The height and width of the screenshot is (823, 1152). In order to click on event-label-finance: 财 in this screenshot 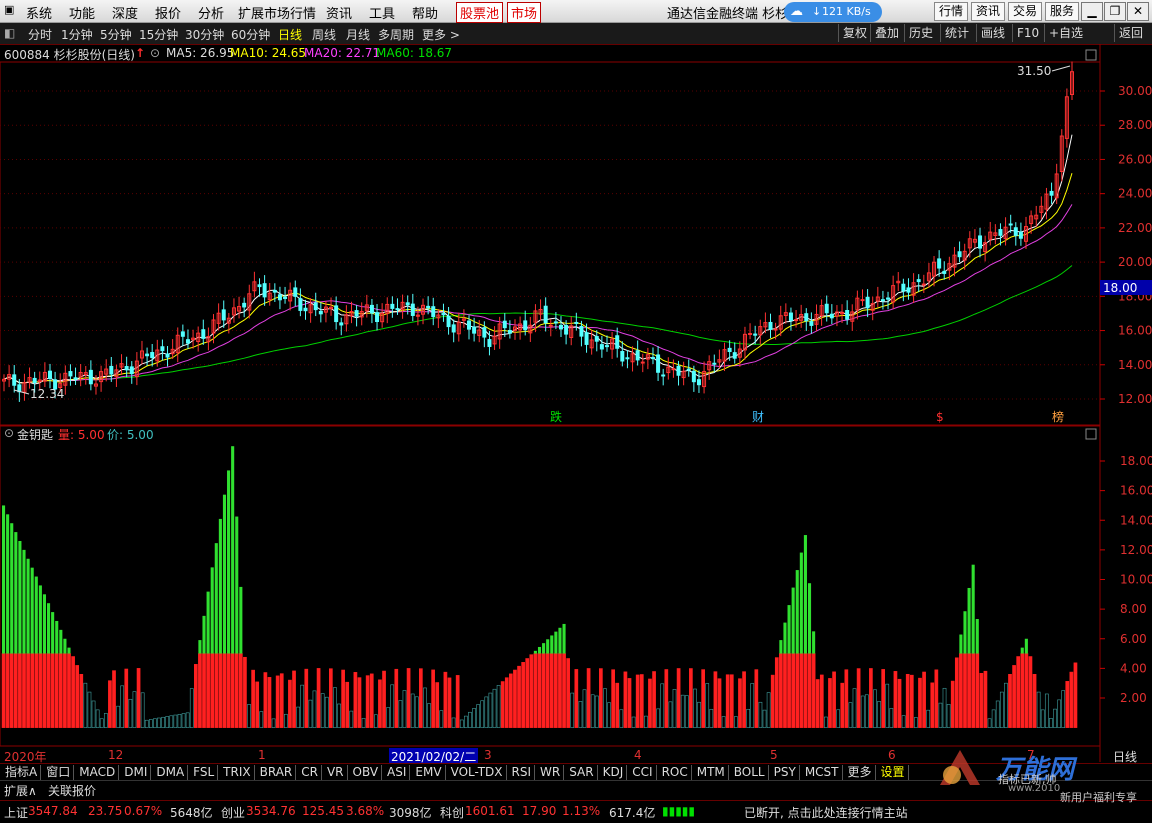, I will do `click(758, 417)`.